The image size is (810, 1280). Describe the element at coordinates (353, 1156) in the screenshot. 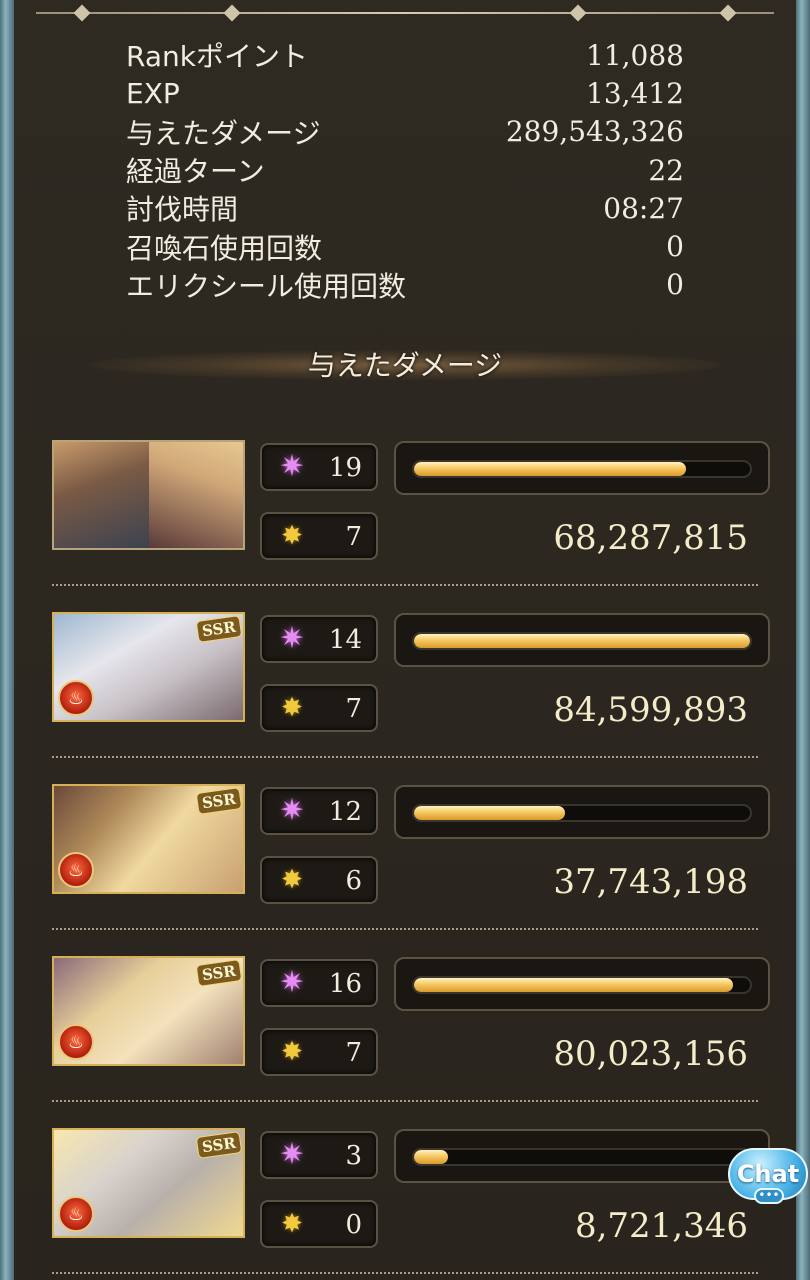

I see `skill-count: 3` at that location.